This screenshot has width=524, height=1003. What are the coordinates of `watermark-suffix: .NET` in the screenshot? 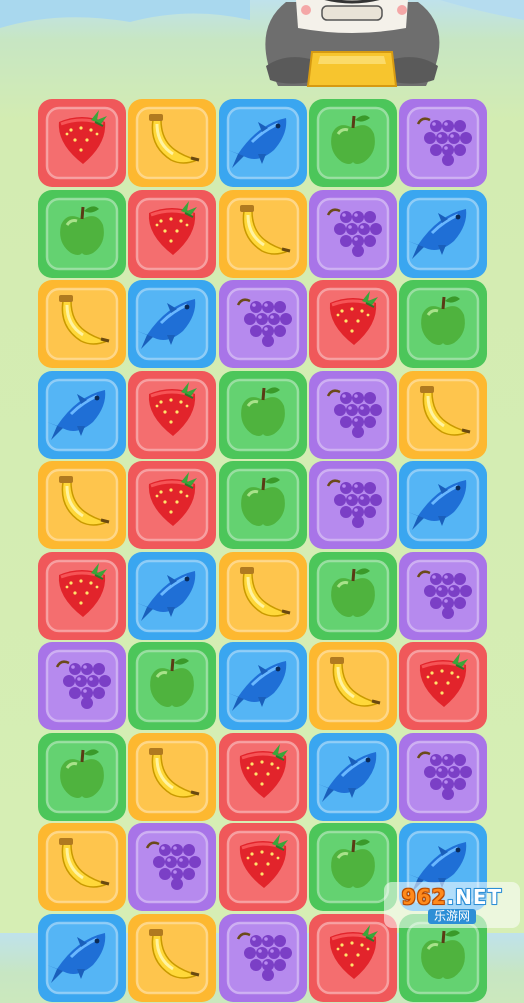 It's located at (474, 897).